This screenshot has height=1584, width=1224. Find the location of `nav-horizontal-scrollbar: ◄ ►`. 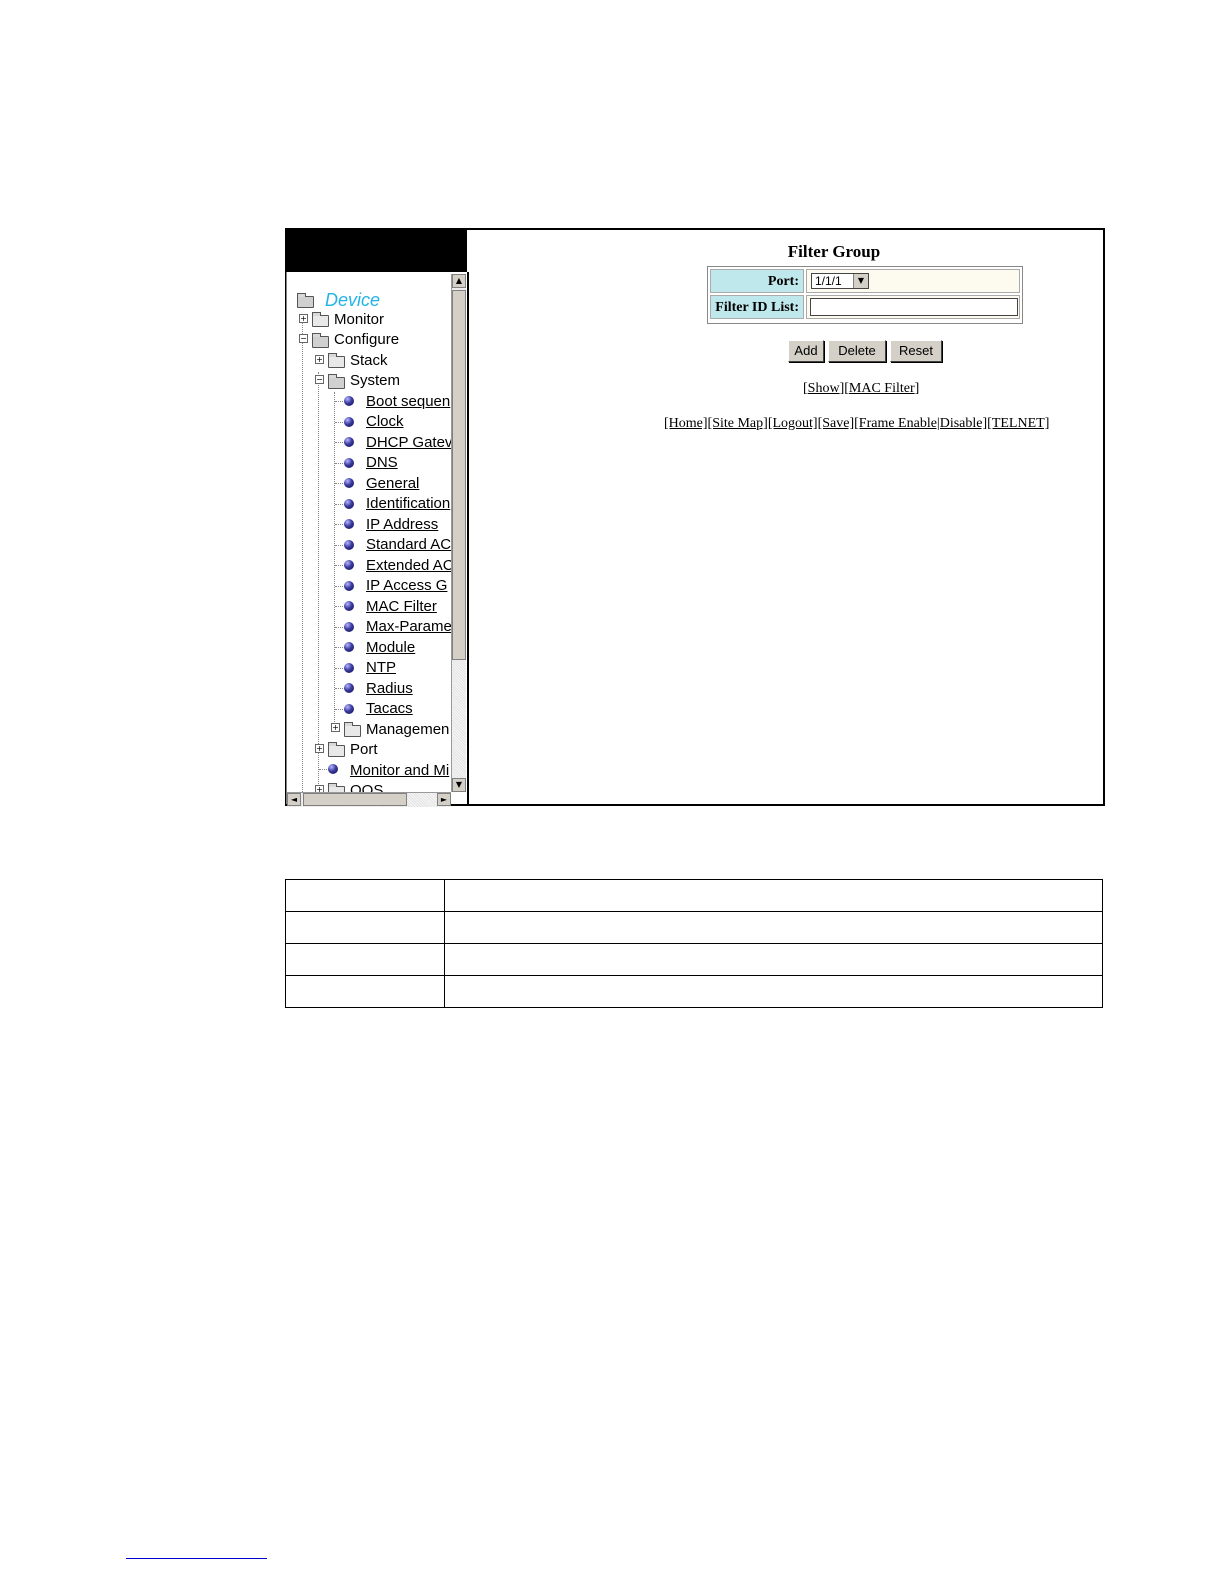

nav-horizontal-scrollbar: ◄ ► is located at coordinates (369, 799).